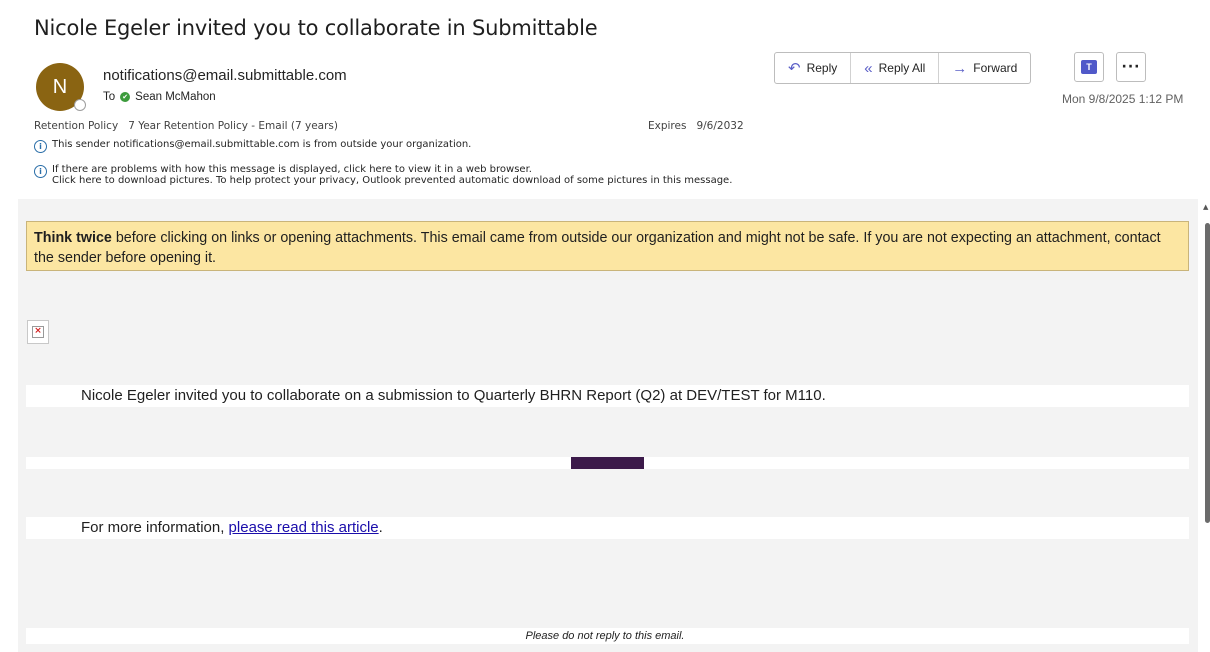 This screenshot has width=1210, height=652. What do you see at coordinates (995, 68) in the screenshot?
I see `forward-label: Forward` at bounding box center [995, 68].